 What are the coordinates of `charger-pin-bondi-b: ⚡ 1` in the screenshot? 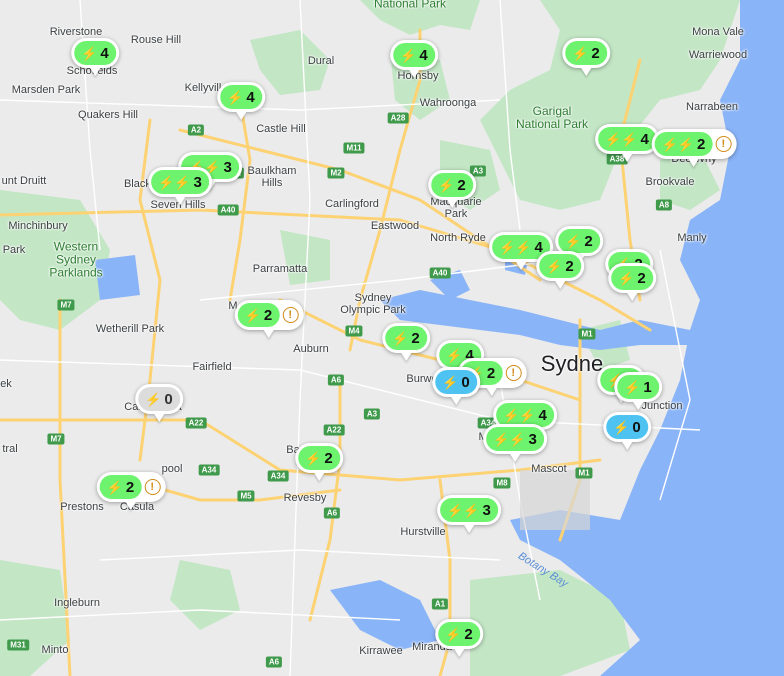 It's located at (638, 391).